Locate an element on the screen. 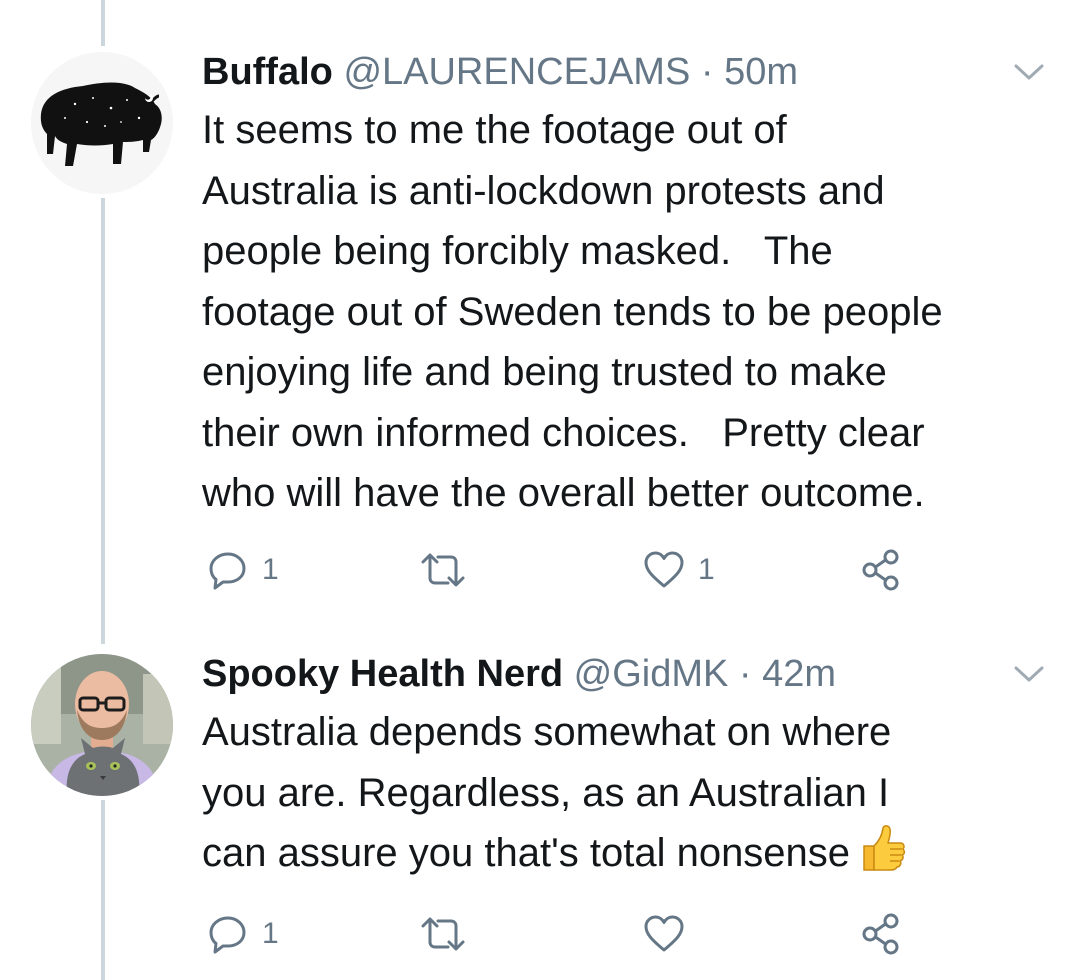  handle: @LAURENCEJAMS is located at coordinates (516, 72).